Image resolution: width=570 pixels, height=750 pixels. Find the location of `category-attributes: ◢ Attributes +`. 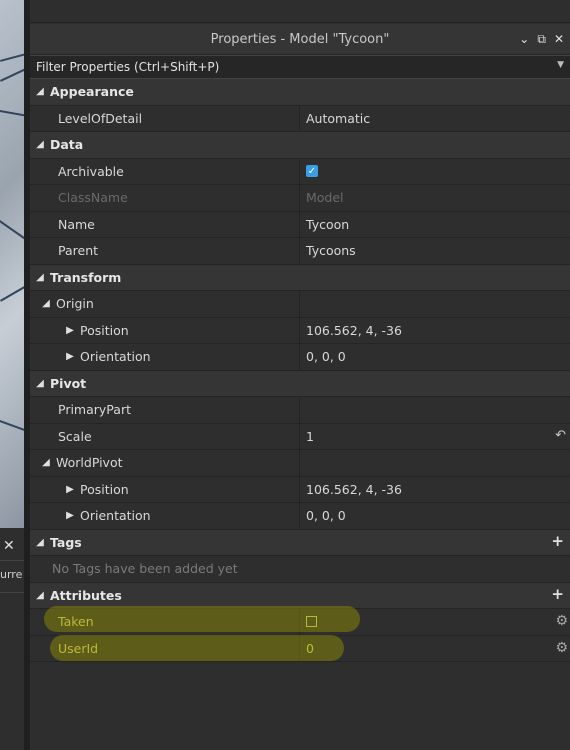

category-attributes: ◢ Attributes + is located at coordinates (300, 595).